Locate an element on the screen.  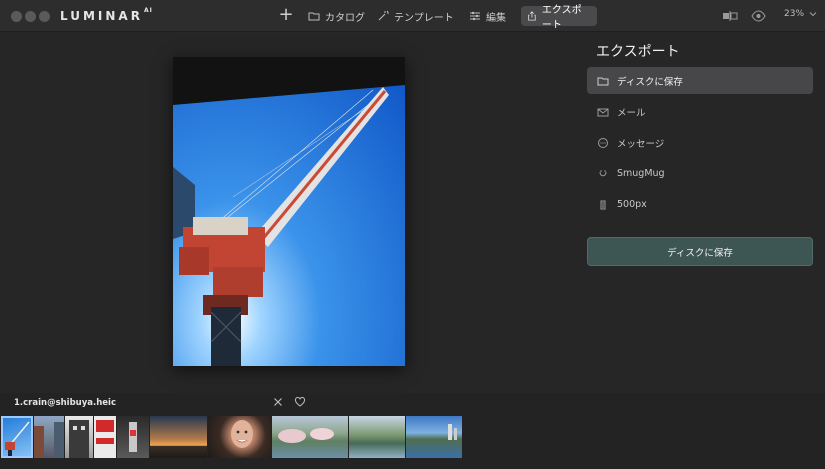
tab-catalog: カタログ is located at coordinates (336, 16).